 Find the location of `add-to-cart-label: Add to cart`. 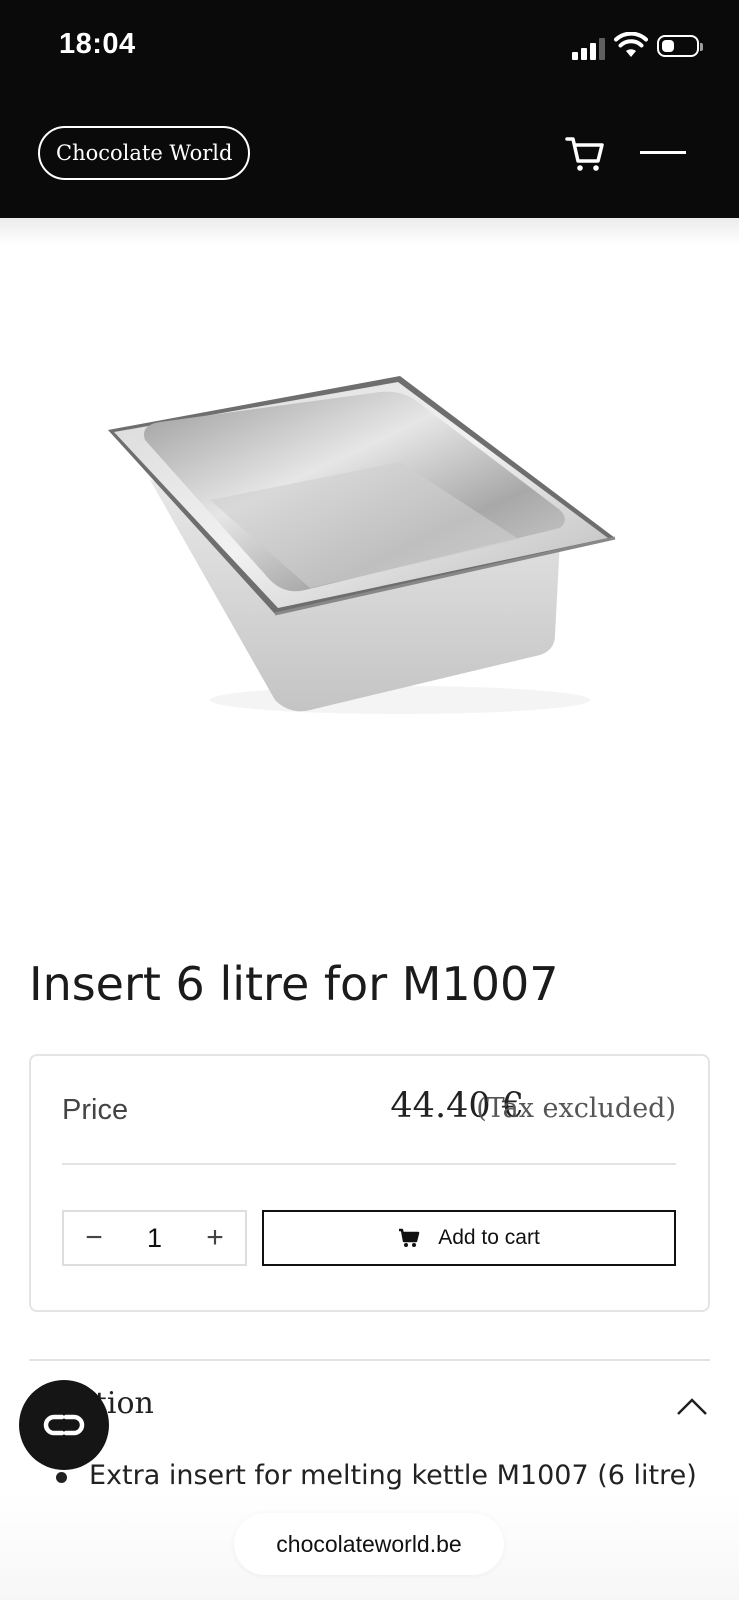

add-to-cart-label: Add to cart is located at coordinates (489, 1237).